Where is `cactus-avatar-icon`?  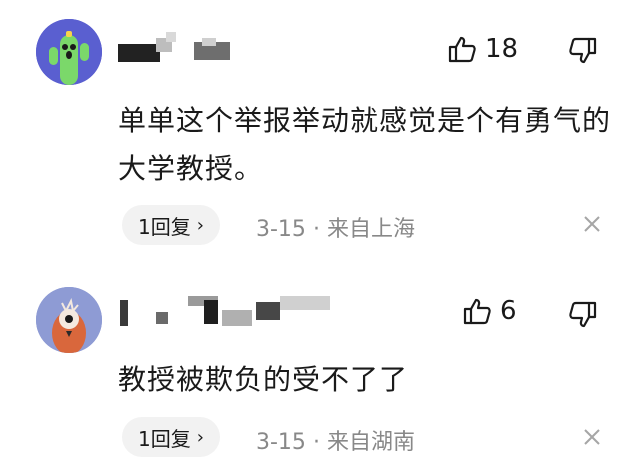 cactus-avatar-icon is located at coordinates (69, 52).